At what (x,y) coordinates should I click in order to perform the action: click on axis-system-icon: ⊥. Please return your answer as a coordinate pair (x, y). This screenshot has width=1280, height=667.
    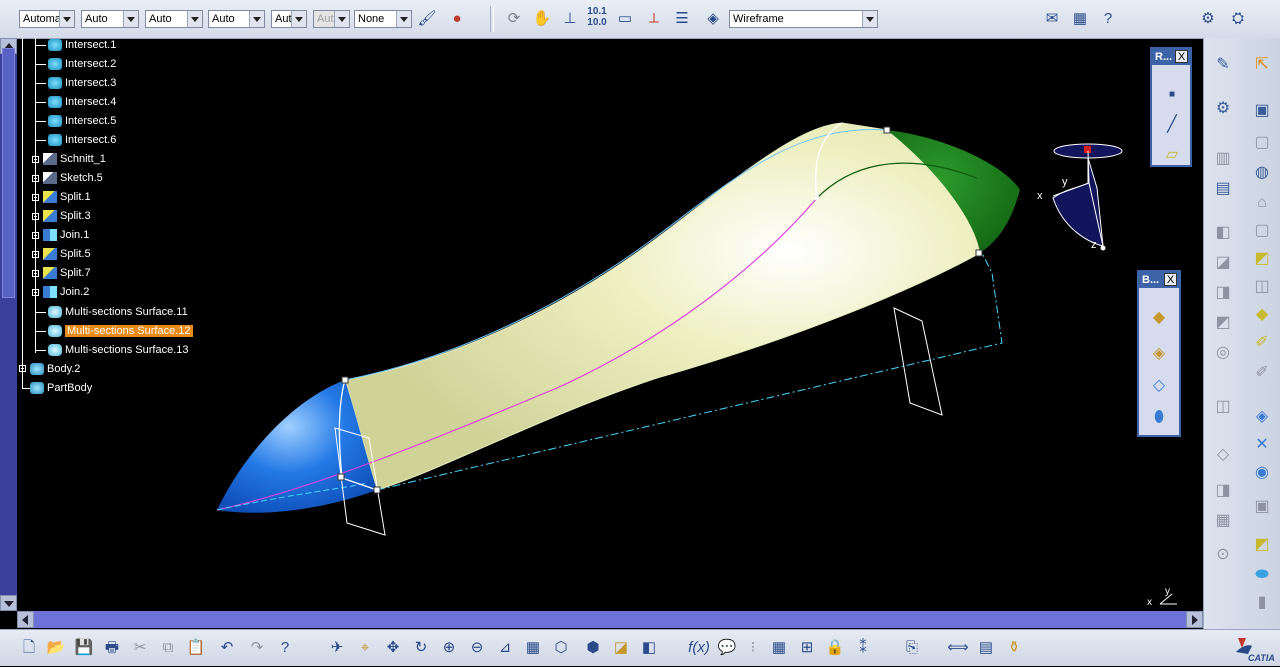
    Looking at the image, I should click on (570, 19).